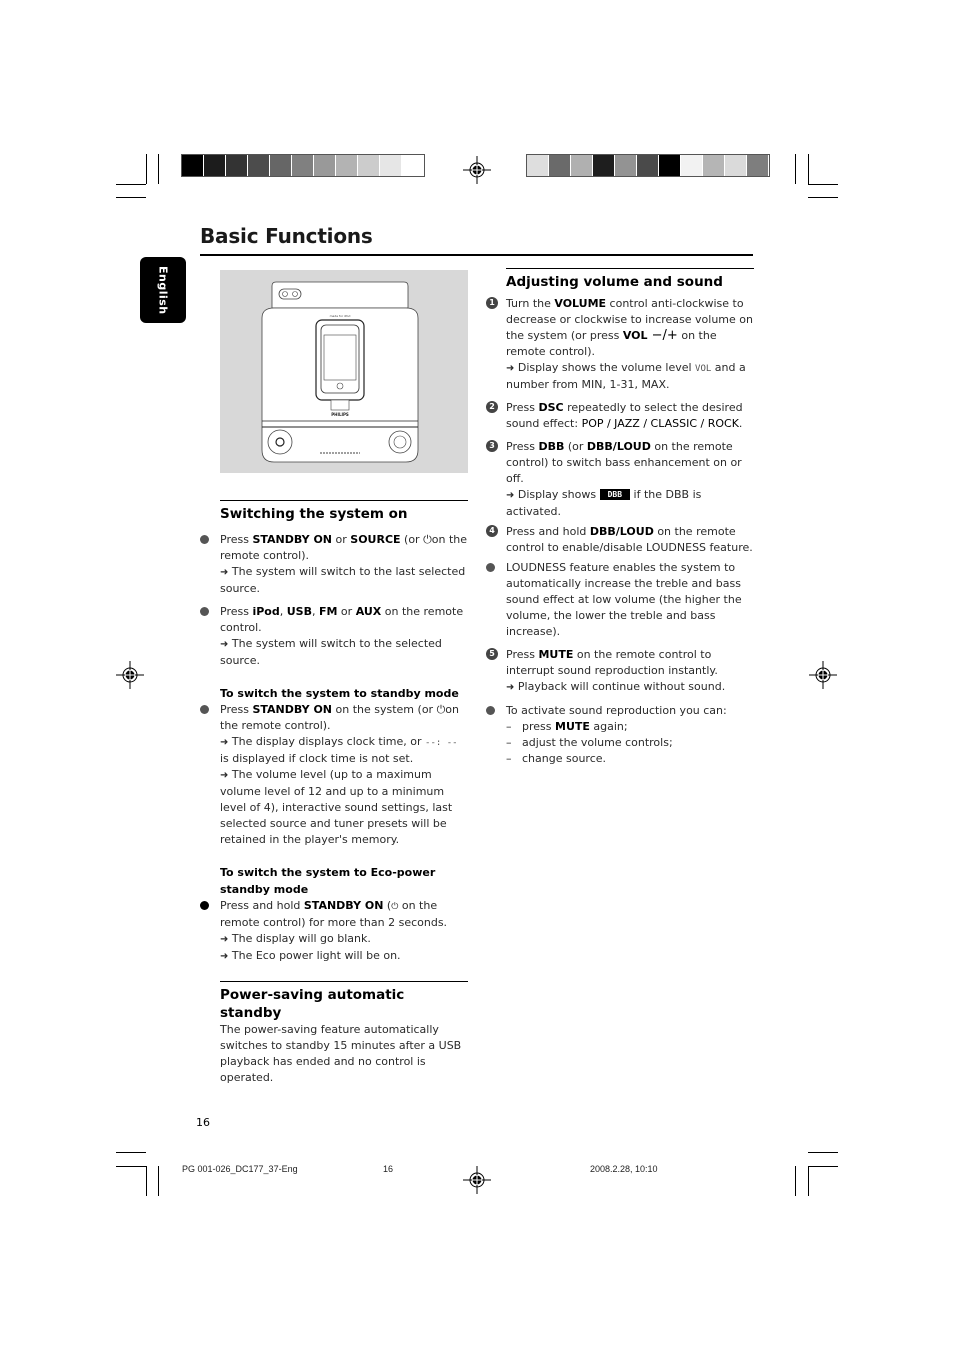 This screenshot has height=1351, width=954. Describe the element at coordinates (492, 654) in the screenshot. I see `step-number-badge: 5` at that location.